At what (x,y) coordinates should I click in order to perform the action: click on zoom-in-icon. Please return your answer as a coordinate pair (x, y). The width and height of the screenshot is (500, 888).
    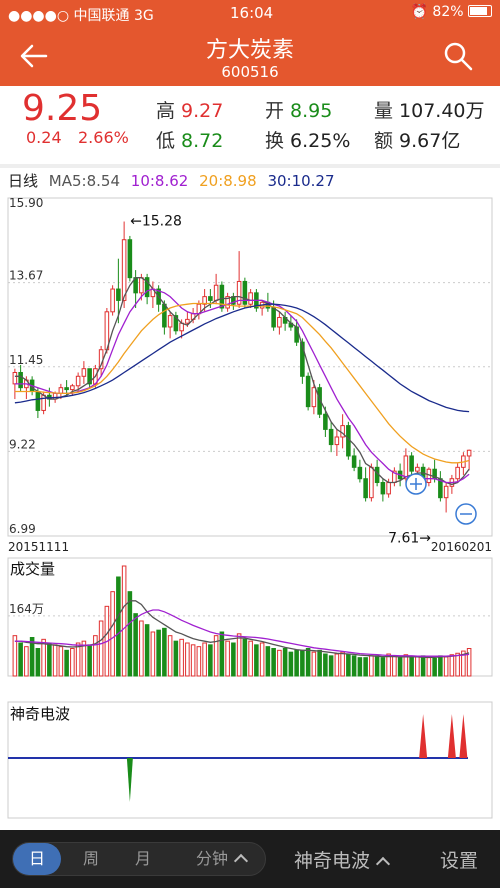
    Looking at the image, I should click on (416, 484).